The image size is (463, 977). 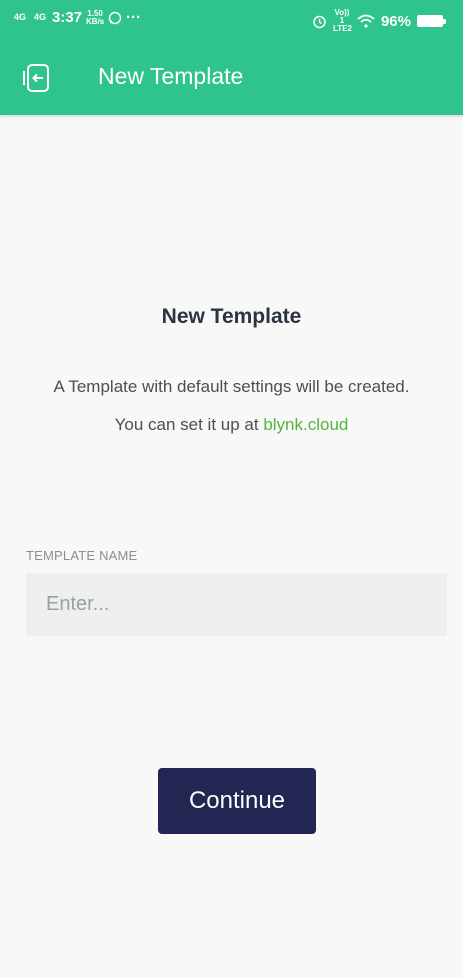 I want to click on app-bar: New Template, so click(x=231, y=75).